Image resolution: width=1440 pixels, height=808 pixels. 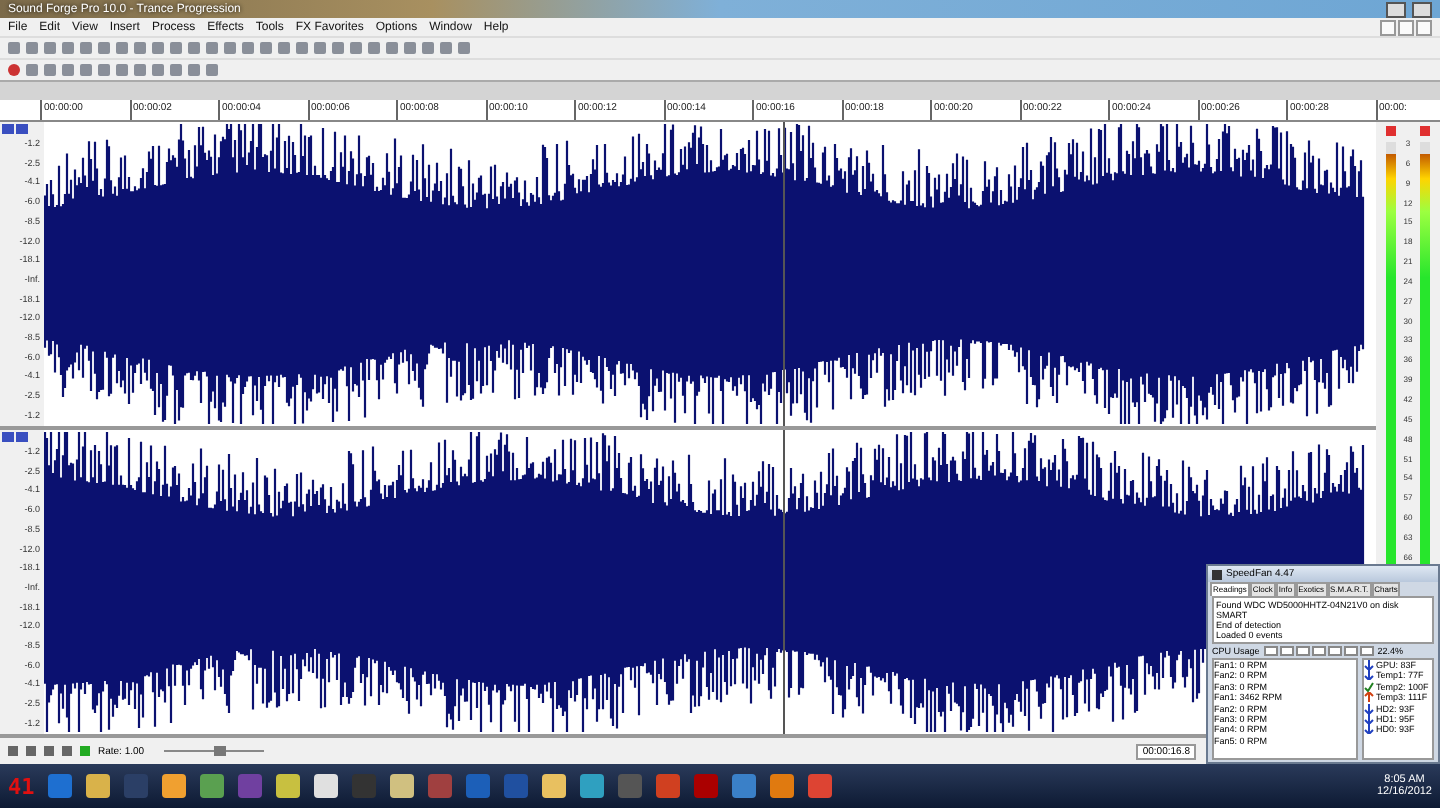 What do you see at coordinates (1369, 686) in the screenshot?
I see `check-icon` at bounding box center [1369, 686].